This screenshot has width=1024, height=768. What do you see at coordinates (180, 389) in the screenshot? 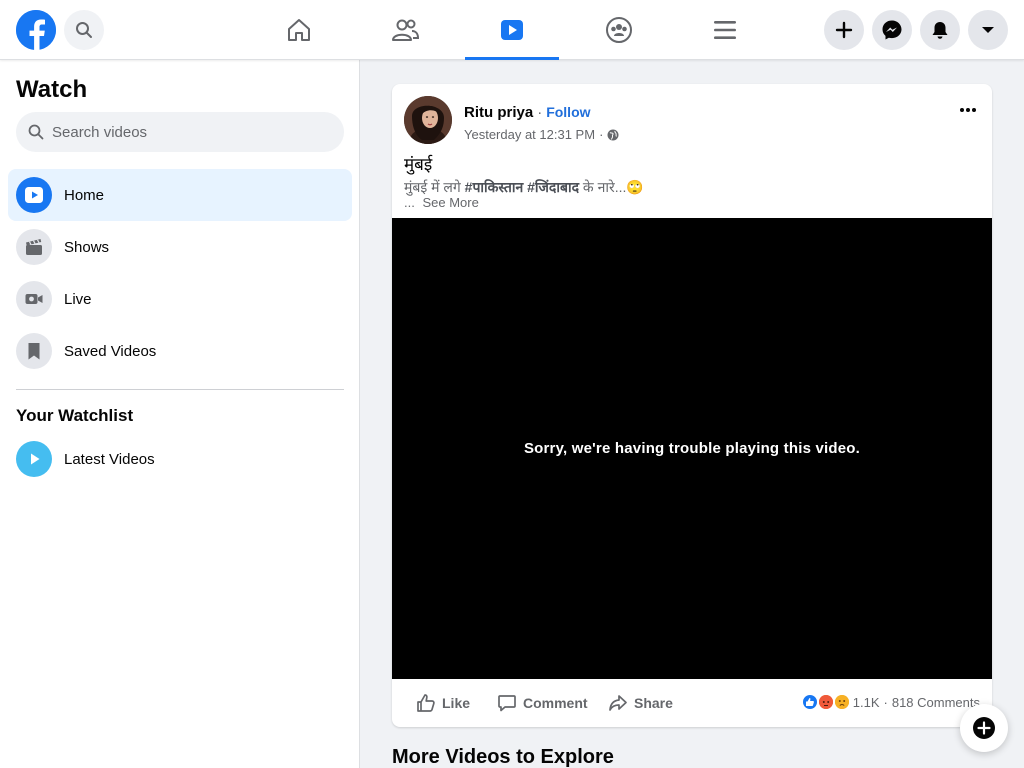
I see `sidebar-divider` at bounding box center [180, 389].